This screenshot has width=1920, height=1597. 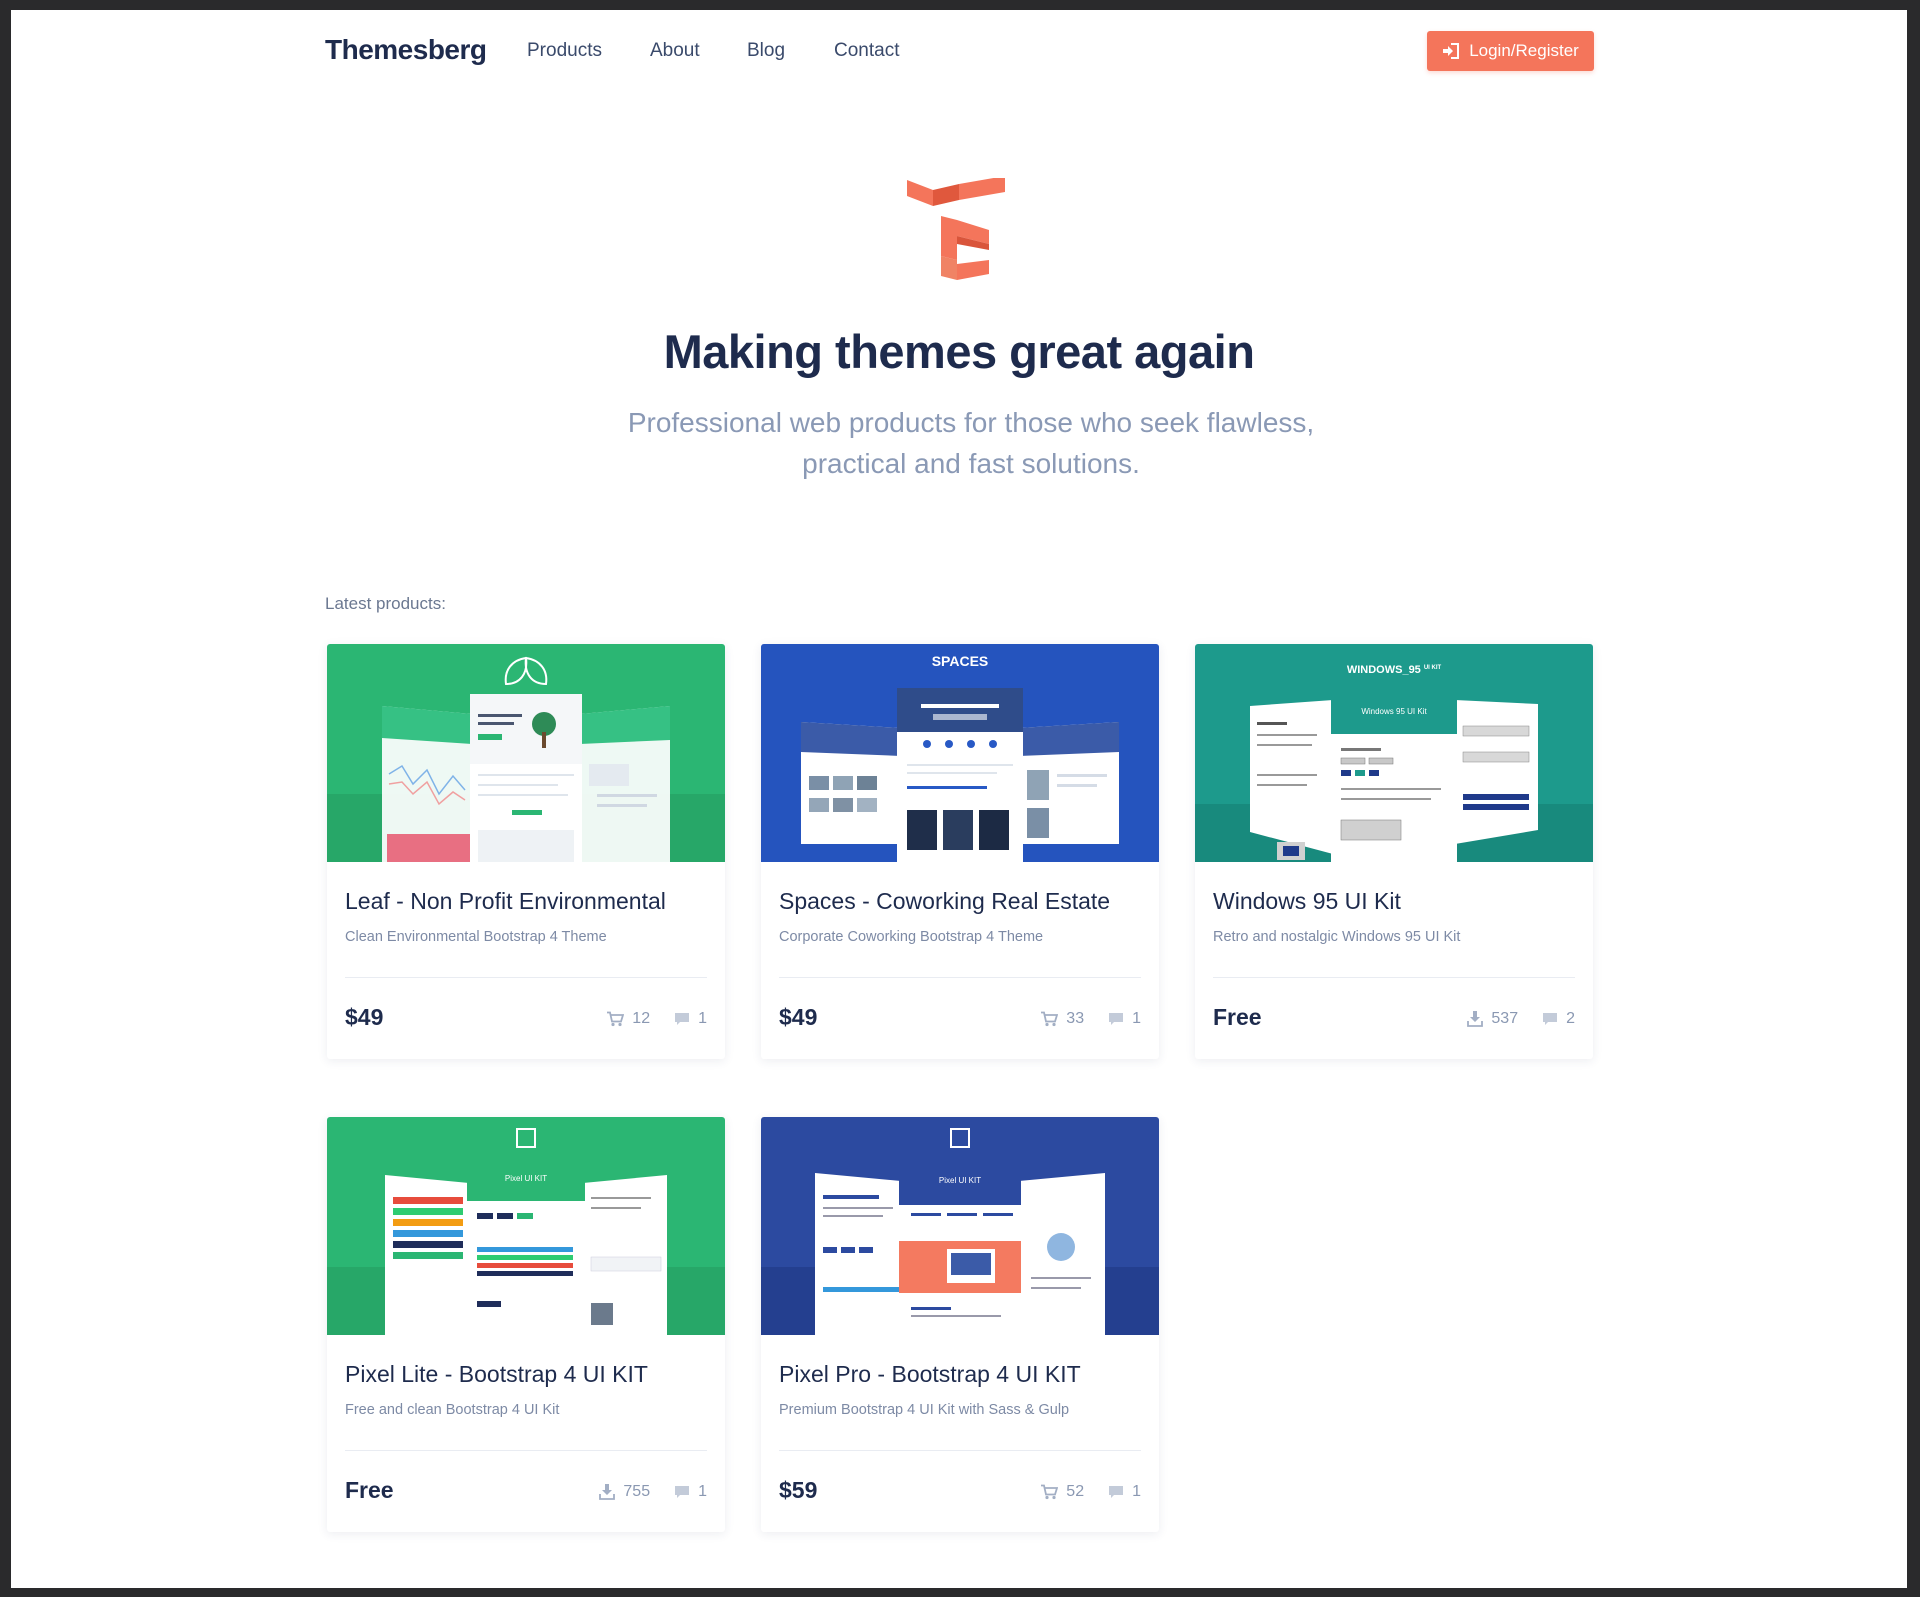 What do you see at coordinates (1524, 50) in the screenshot?
I see `login-register-label: Login/Register` at bounding box center [1524, 50].